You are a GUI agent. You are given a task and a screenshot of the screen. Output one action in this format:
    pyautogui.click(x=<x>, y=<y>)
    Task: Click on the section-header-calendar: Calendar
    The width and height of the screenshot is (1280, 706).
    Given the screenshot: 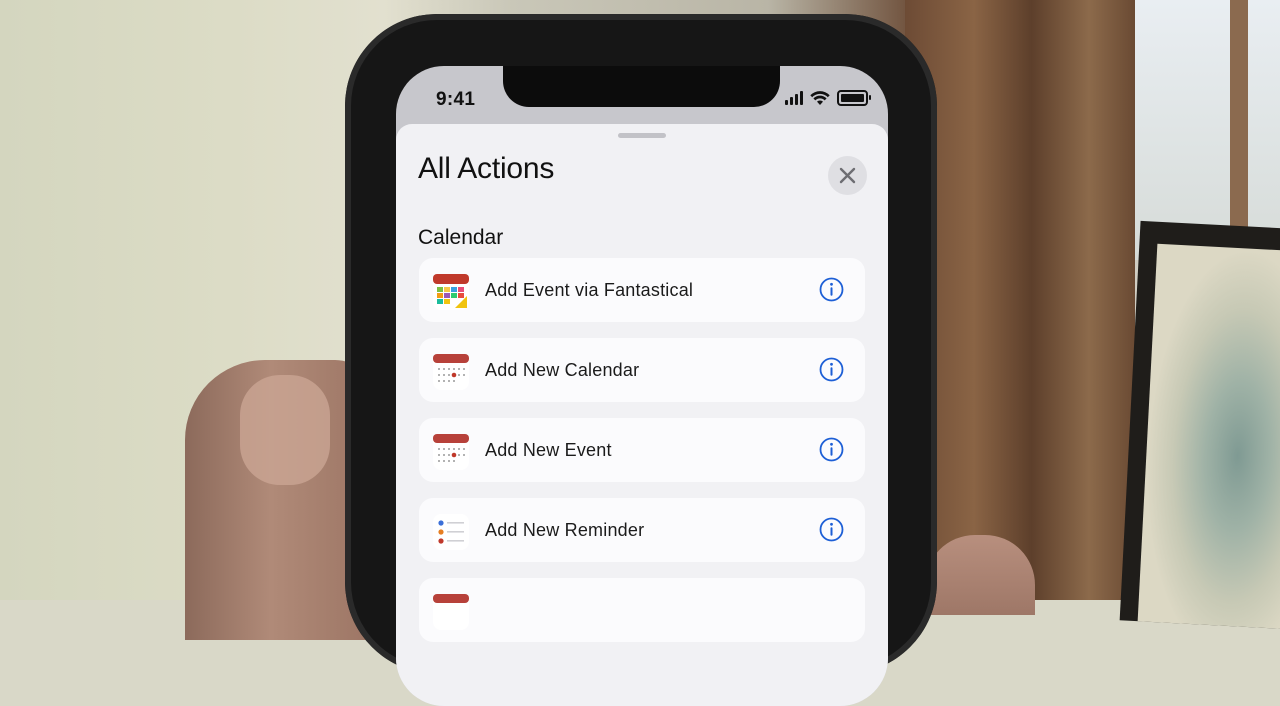 What is the action you would take?
    pyautogui.click(x=461, y=237)
    